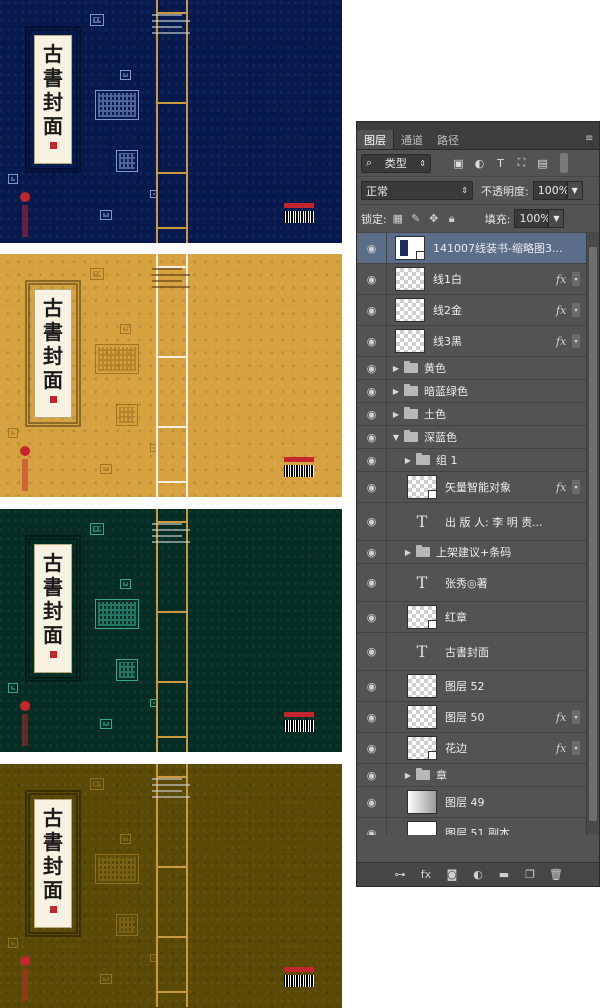 The image size is (600, 1008). What do you see at coordinates (590, 138) in the screenshot?
I see `panel-menu-icon: ≡` at bounding box center [590, 138].